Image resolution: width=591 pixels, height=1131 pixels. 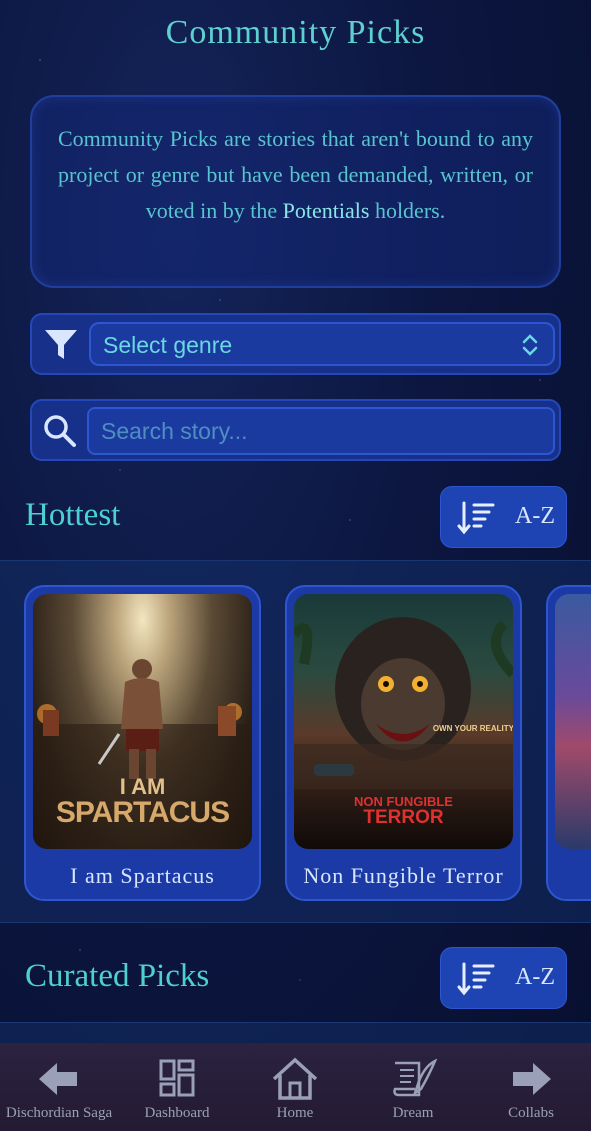 What do you see at coordinates (403, 875) in the screenshot?
I see `story-card-title: Non Fungible Terror` at bounding box center [403, 875].